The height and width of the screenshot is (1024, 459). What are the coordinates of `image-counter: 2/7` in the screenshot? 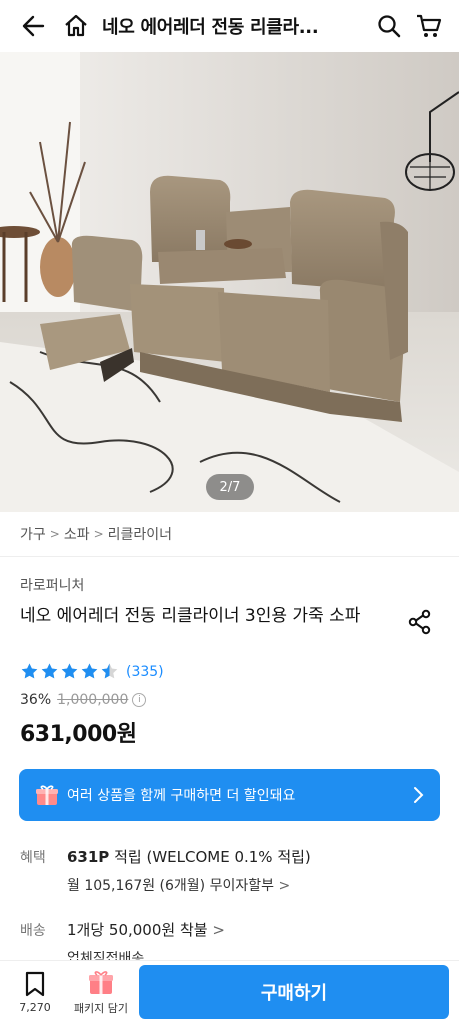 It's located at (230, 487).